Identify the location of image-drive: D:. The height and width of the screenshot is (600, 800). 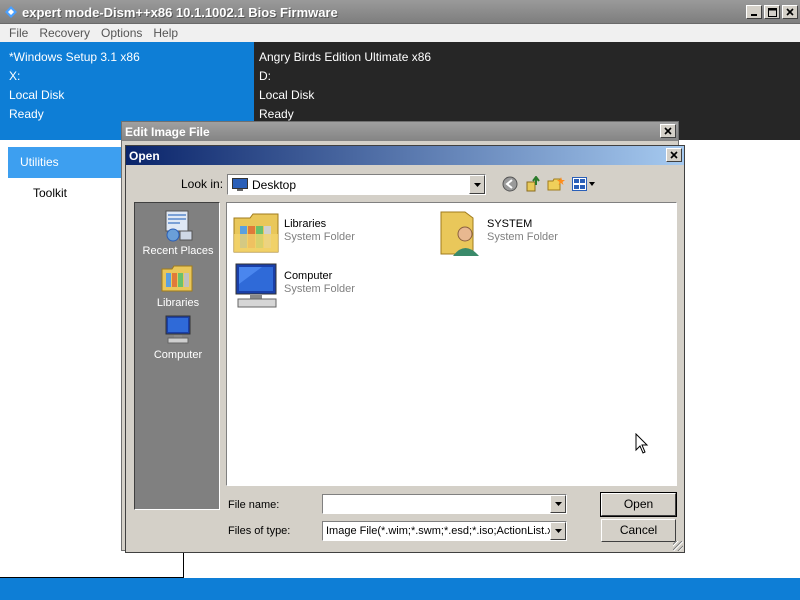
(265, 76).